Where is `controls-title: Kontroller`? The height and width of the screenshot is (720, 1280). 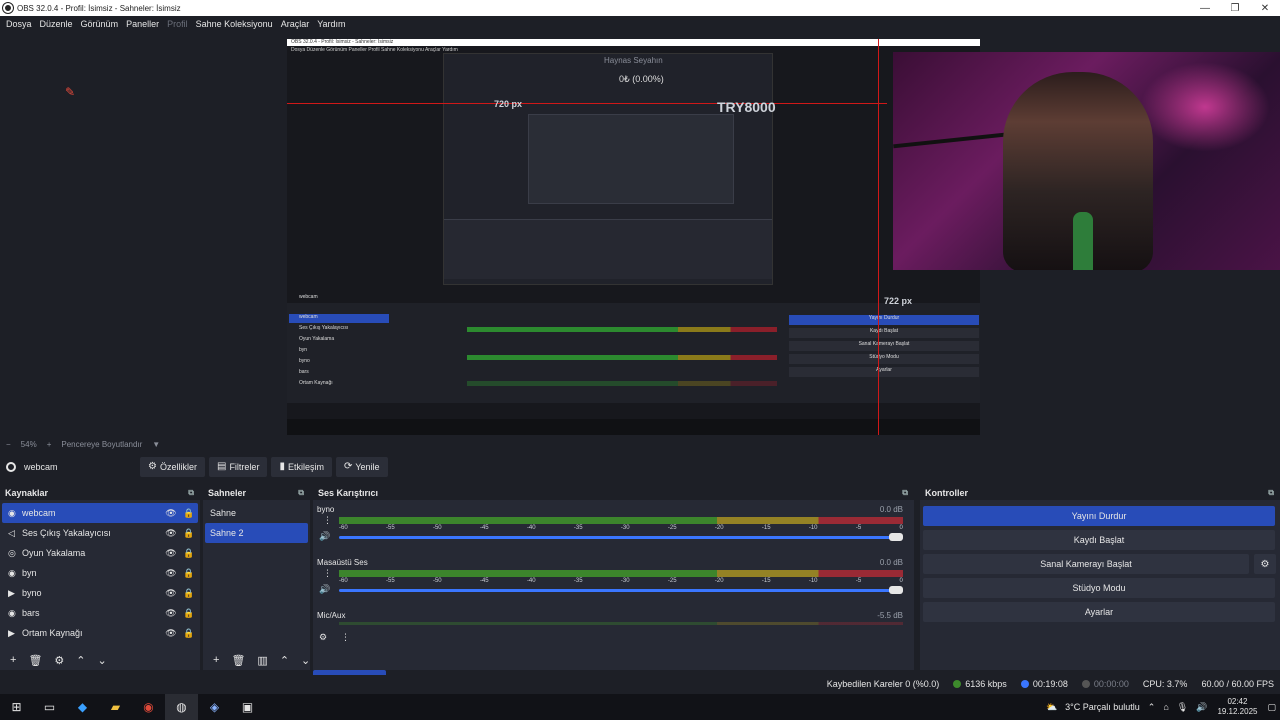 controls-title: Kontroller is located at coordinates (947, 492).